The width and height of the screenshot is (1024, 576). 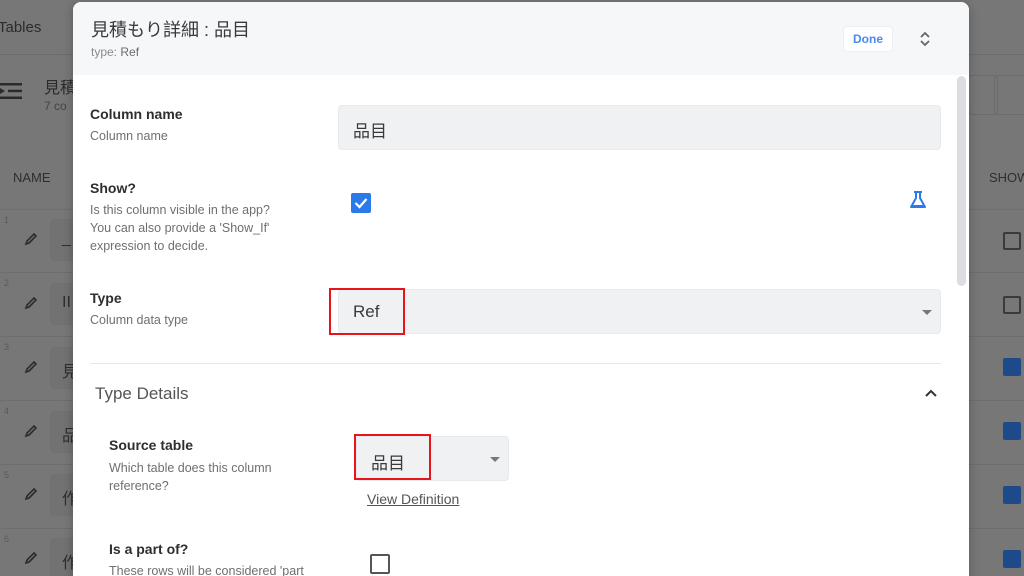 What do you see at coordinates (7, 475) in the screenshot?
I see `row-number: 5` at bounding box center [7, 475].